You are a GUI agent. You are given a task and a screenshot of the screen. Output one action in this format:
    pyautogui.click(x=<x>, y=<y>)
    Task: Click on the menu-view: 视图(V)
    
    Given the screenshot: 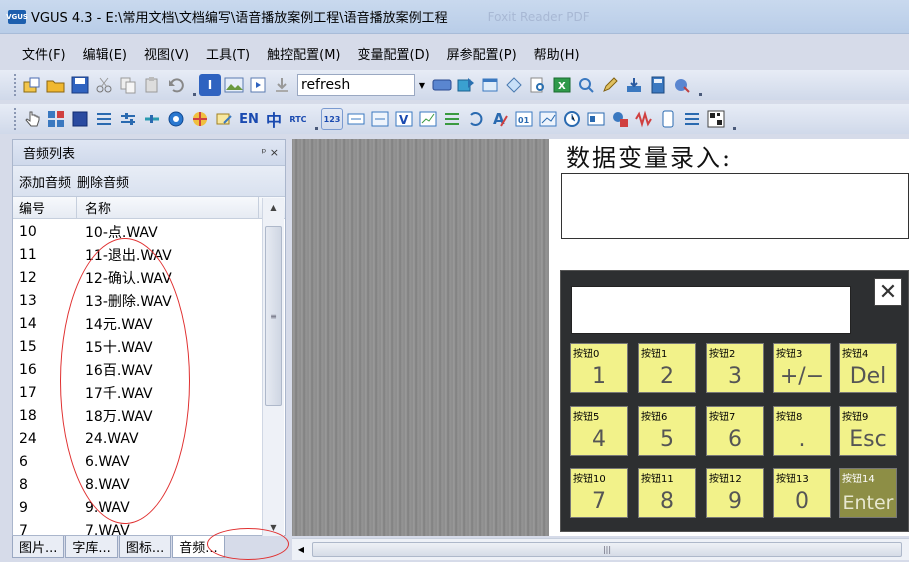 What is the action you would take?
    pyautogui.click(x=166, y=53)
    